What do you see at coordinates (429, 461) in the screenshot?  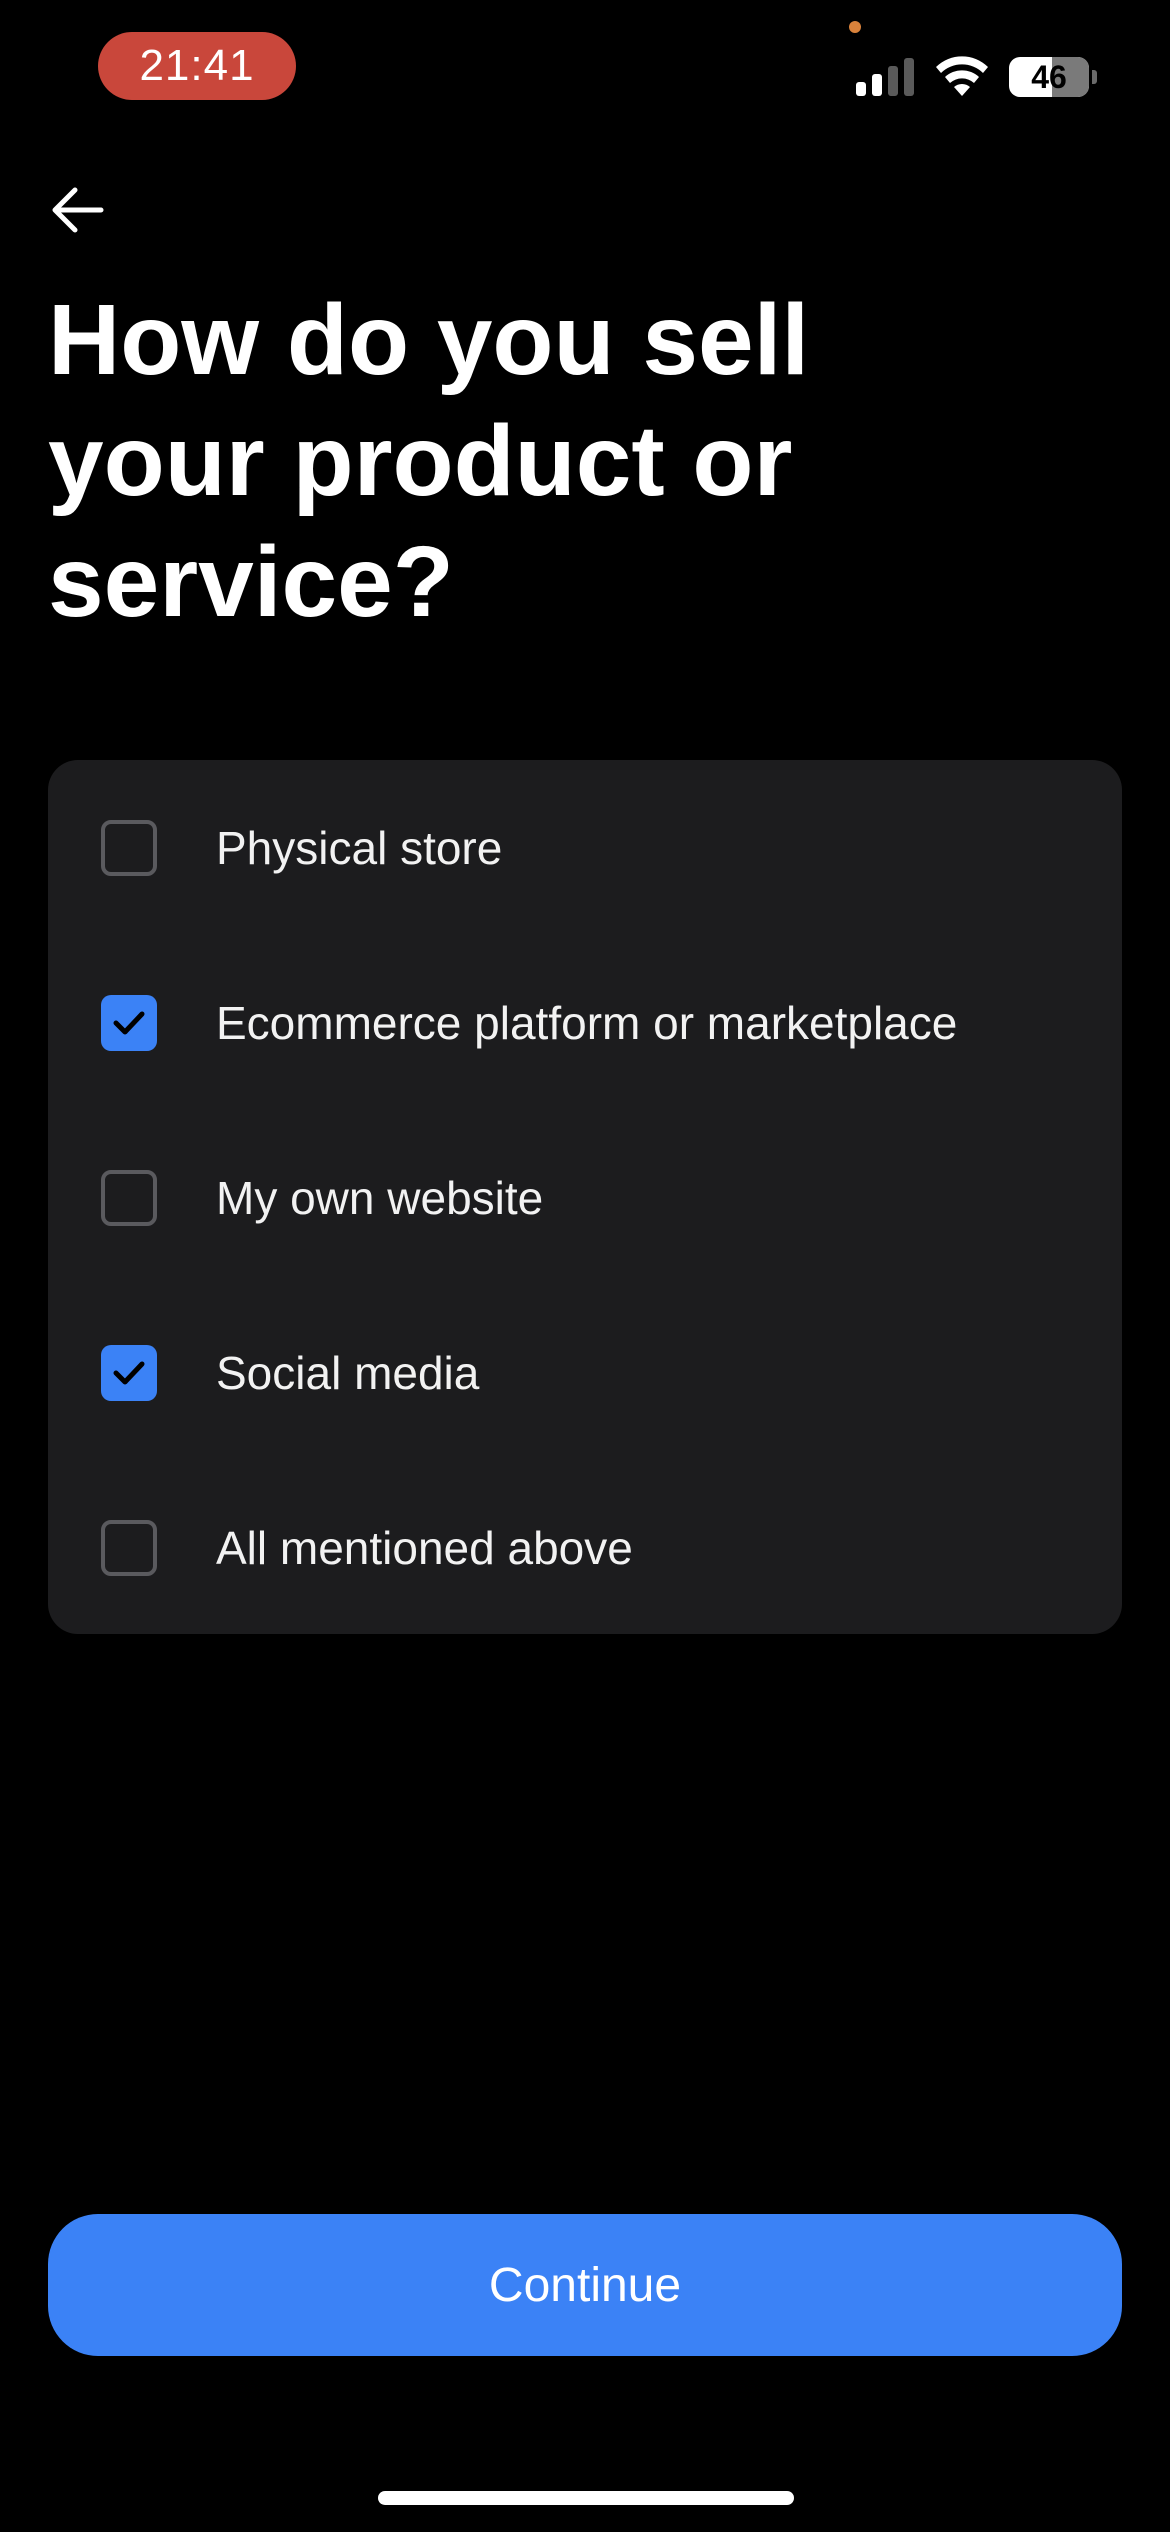 I see `page-title: How do you sell your product or service?` at bounding box center [429, 461].